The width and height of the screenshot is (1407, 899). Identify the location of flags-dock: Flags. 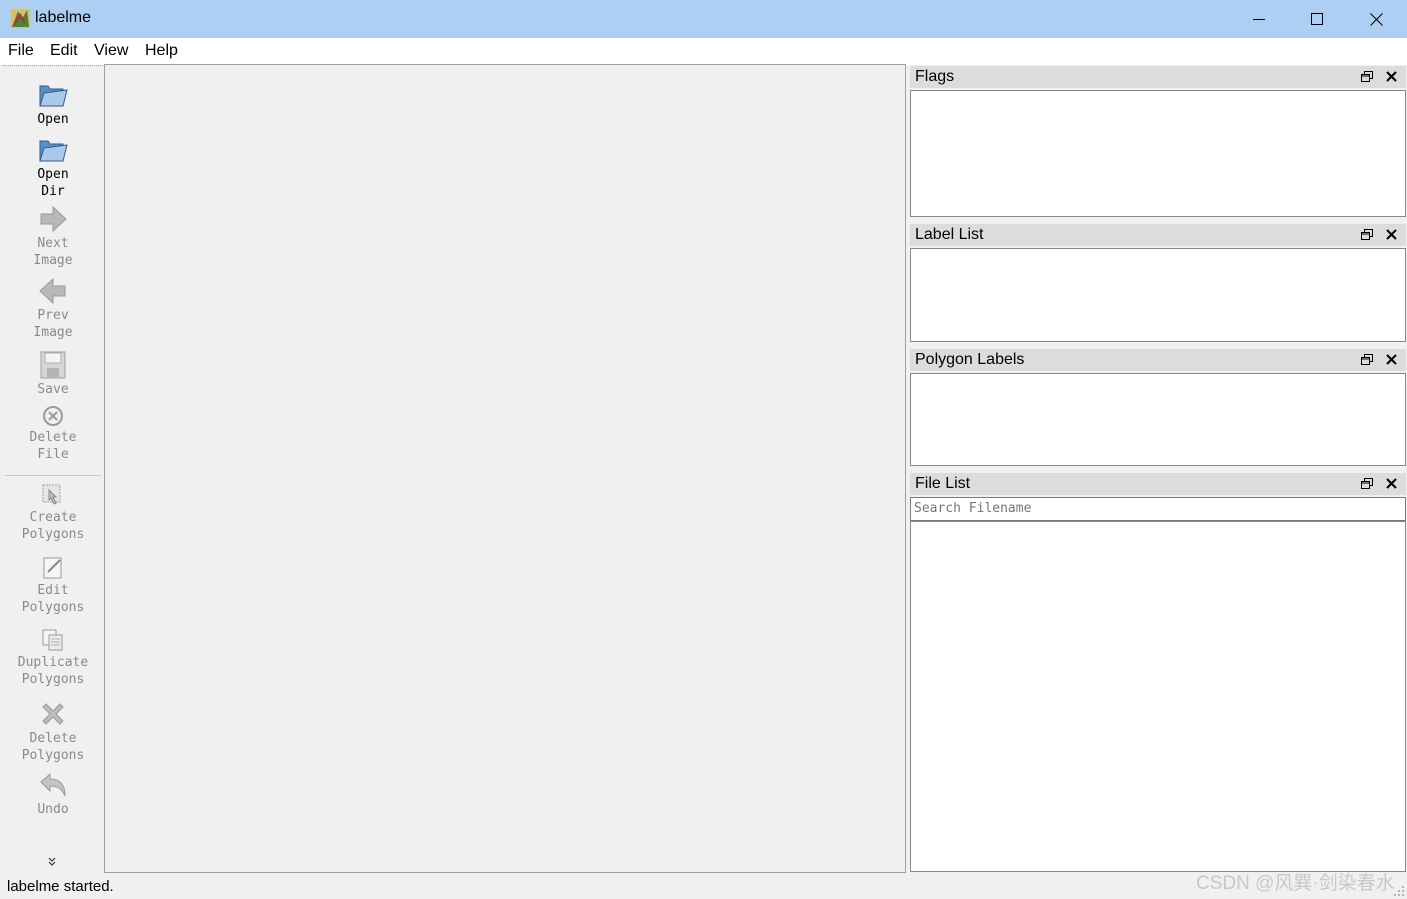
(1158, 141).